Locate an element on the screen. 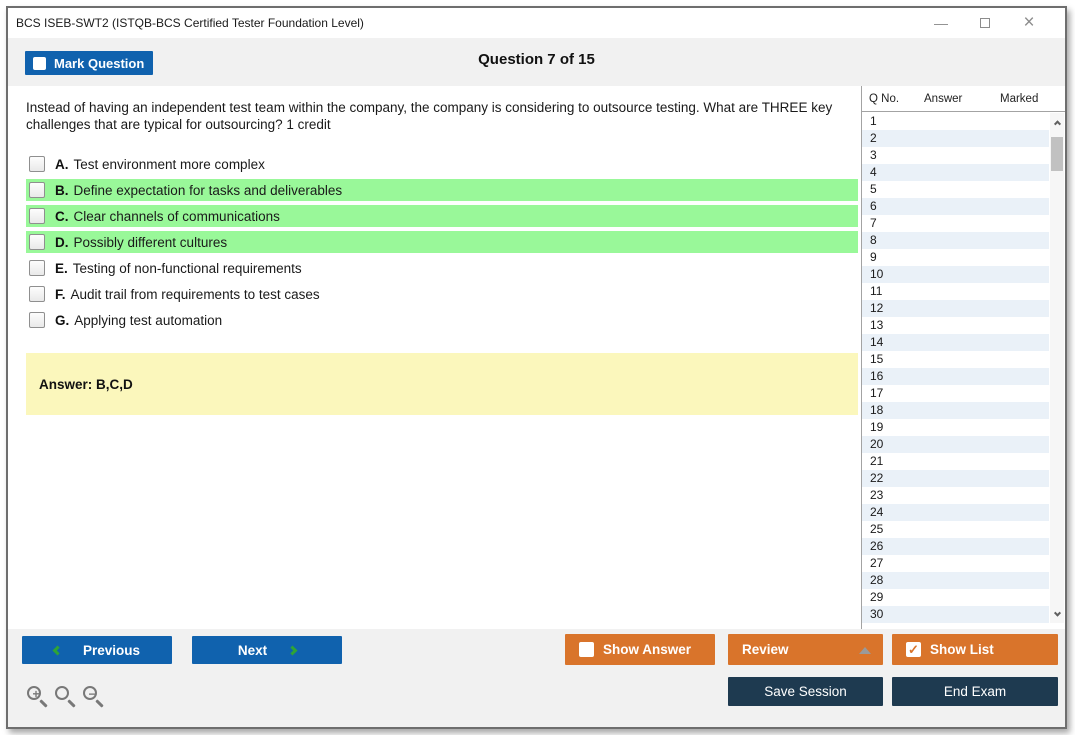 The width and height of the screenshot is (1075, 735). question-number: 26 is located at coordinates (877, 546).